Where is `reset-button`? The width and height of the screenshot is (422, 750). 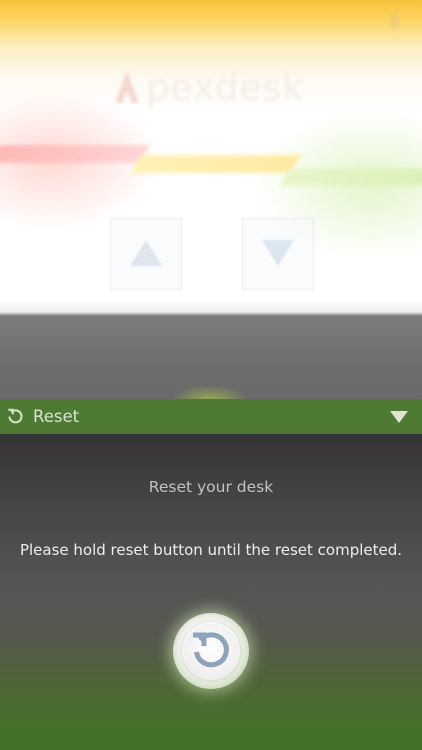 reset-button is located at coordinates (211, 651).